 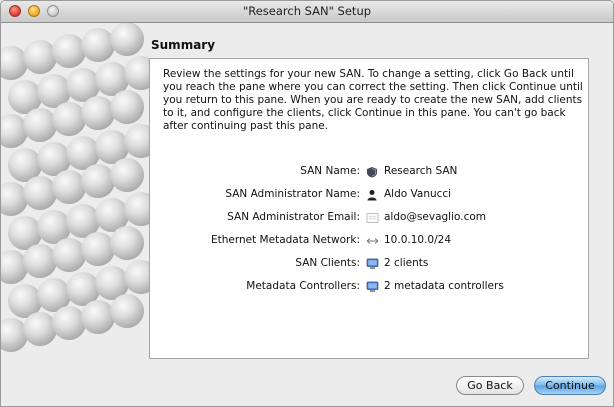 What do you see at coordinates (303, 286) in the screenshot?
I see `metadata-controllers-label: Metadata Controllers:` at bounding box center [303, 286].